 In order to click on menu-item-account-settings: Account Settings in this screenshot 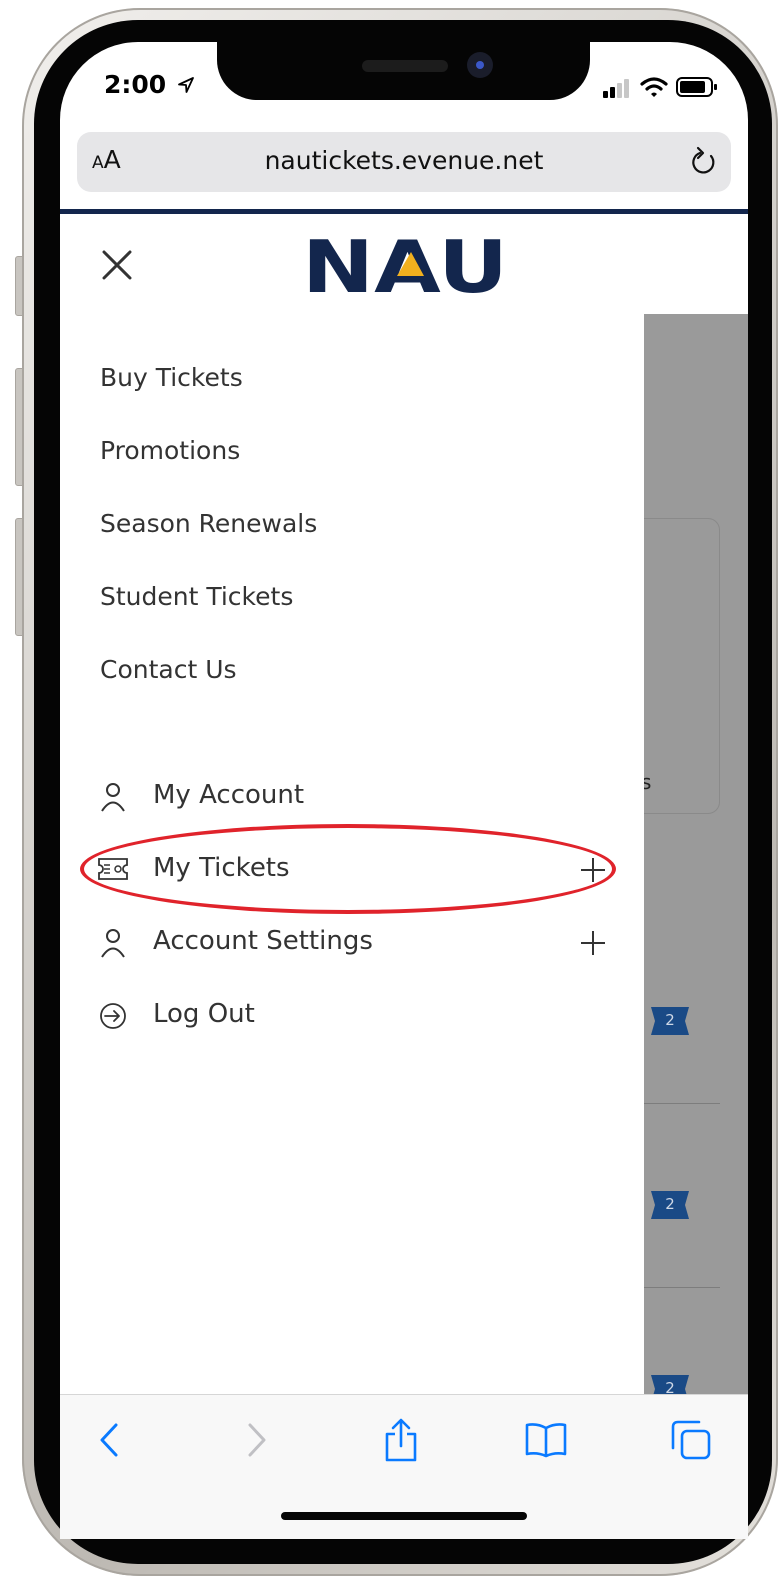, I will do `click(356, 942)`.